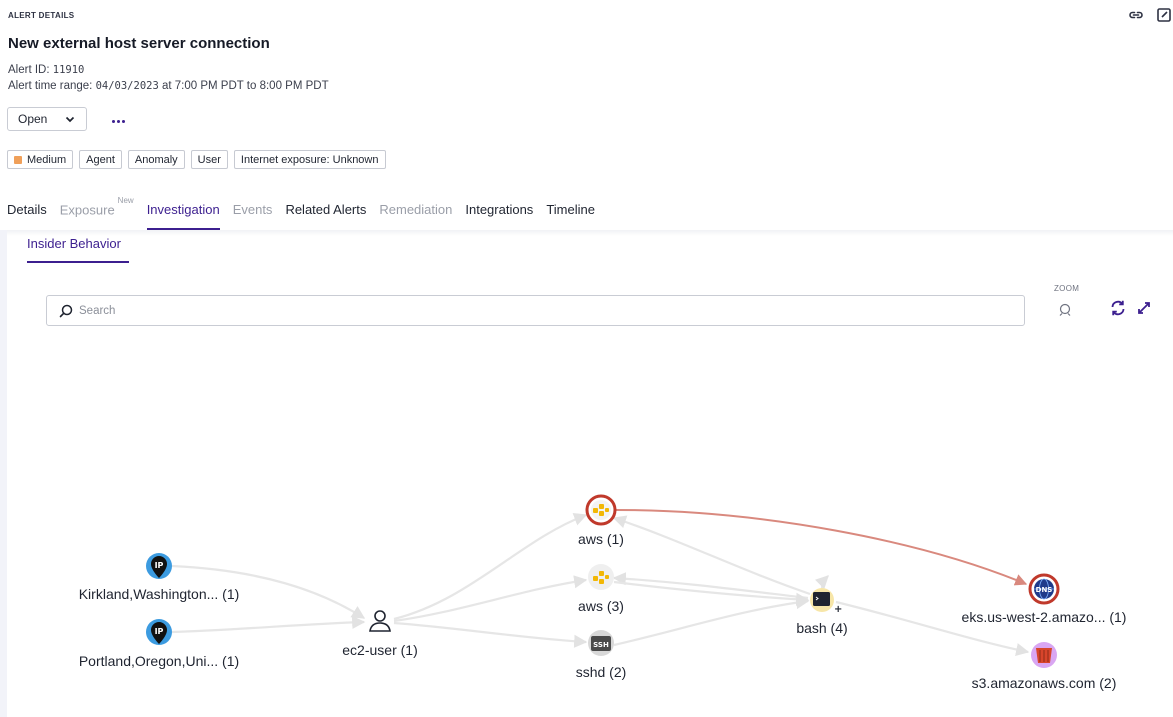 Image resolution: width=1173 pixels, height=717 pixels. What do you see at coordinates (821, 628) in the screenshot?
I see `node-label-bash: bash (4)` at bounding box center [821, 628].